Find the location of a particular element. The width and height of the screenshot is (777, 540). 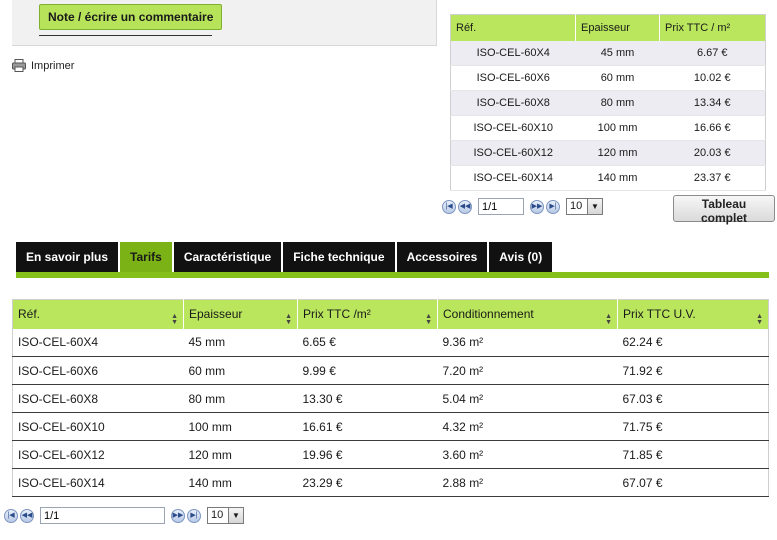

divider is located at coordinates (125, 35).